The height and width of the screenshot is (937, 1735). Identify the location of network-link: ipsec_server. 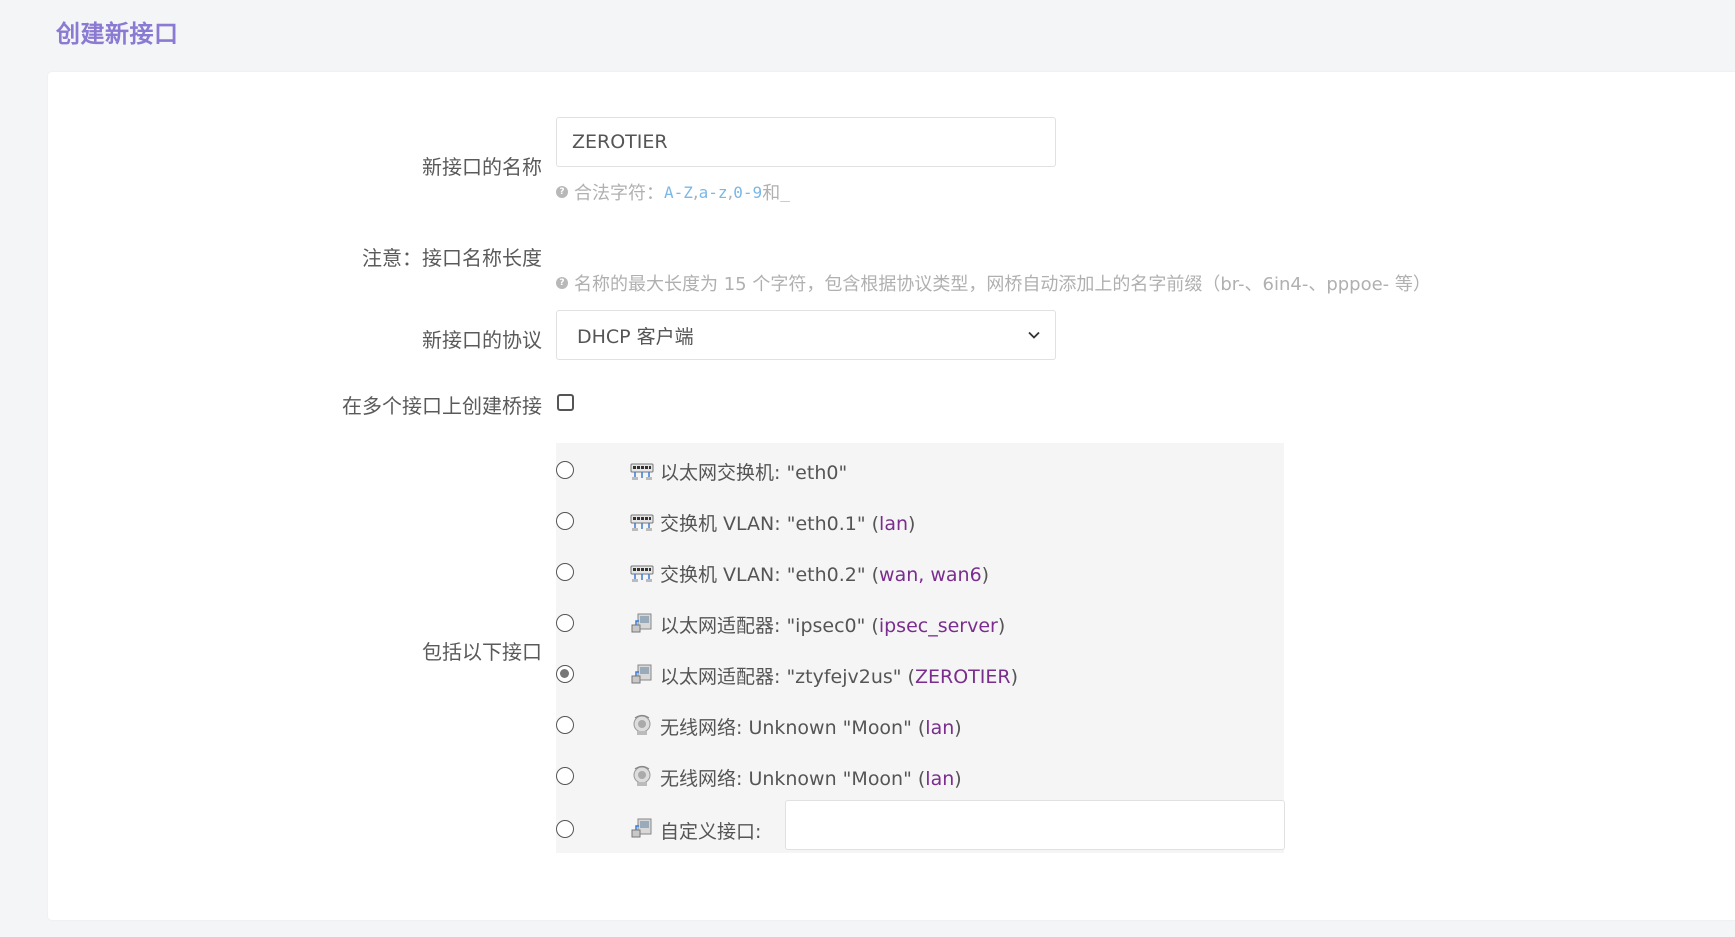
(938, 626).